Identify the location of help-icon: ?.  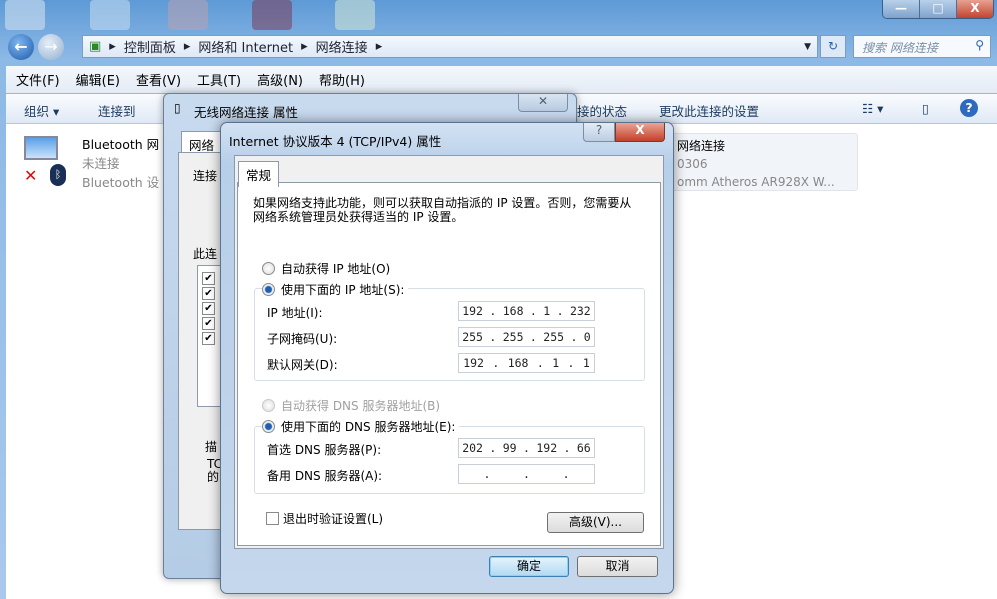
(969, 108).